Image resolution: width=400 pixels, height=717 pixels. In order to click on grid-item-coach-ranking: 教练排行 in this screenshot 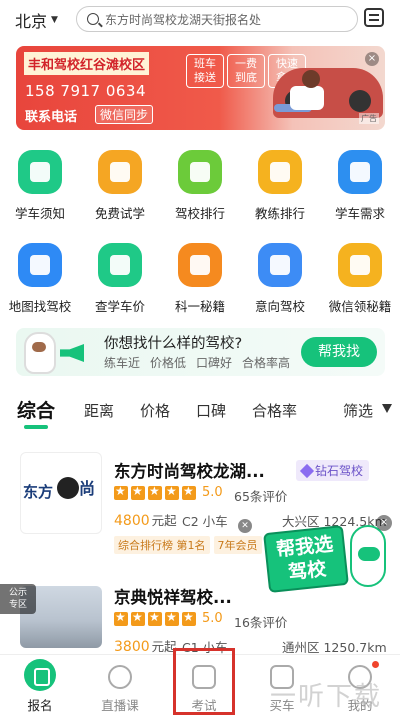, I will do `click(280, 196)`.